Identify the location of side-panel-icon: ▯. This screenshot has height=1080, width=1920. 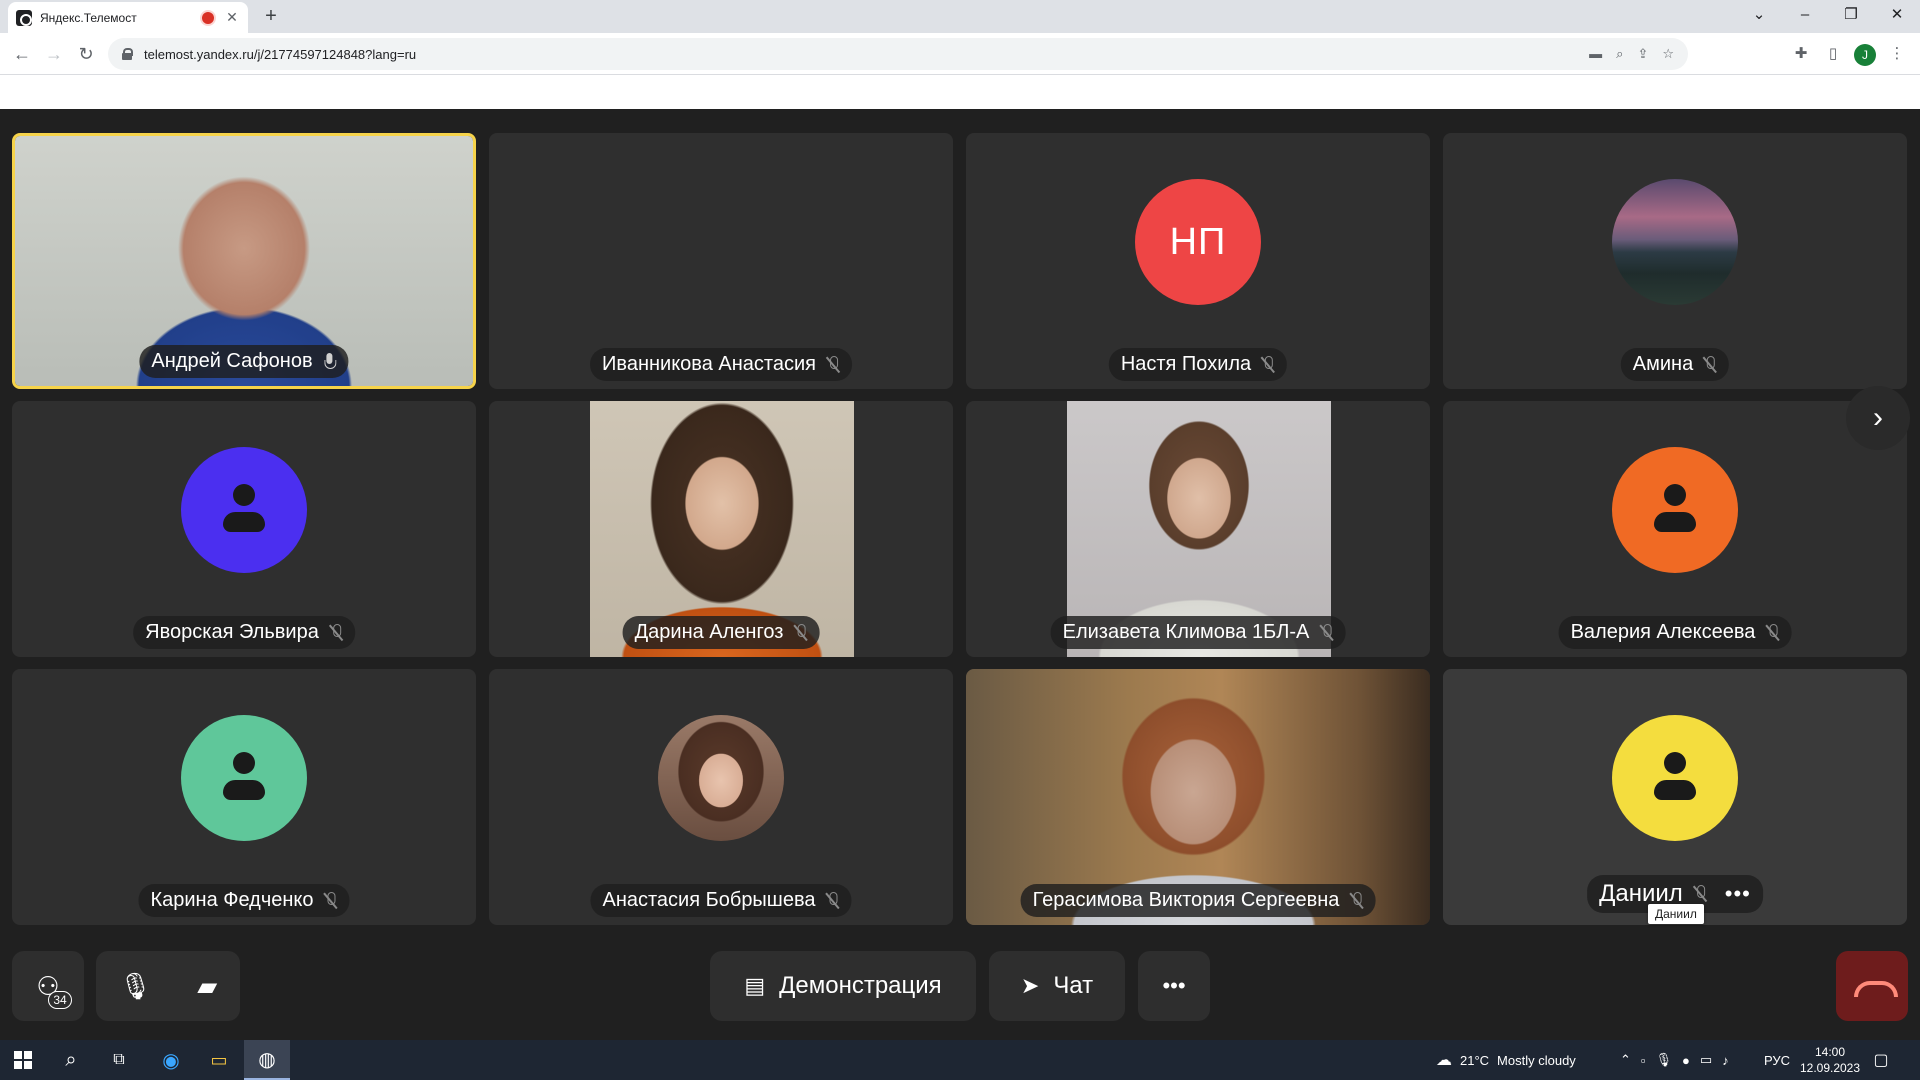
(1833, 54).